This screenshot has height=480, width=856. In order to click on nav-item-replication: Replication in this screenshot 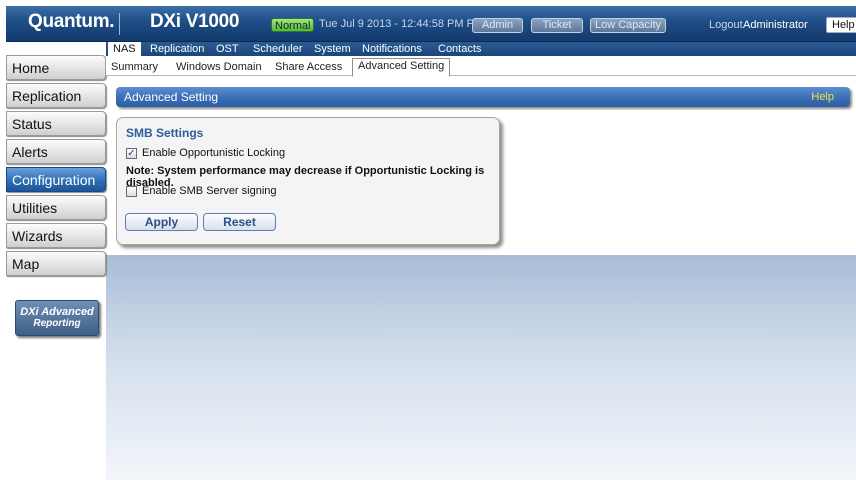, I will do `click(56, 95)`.